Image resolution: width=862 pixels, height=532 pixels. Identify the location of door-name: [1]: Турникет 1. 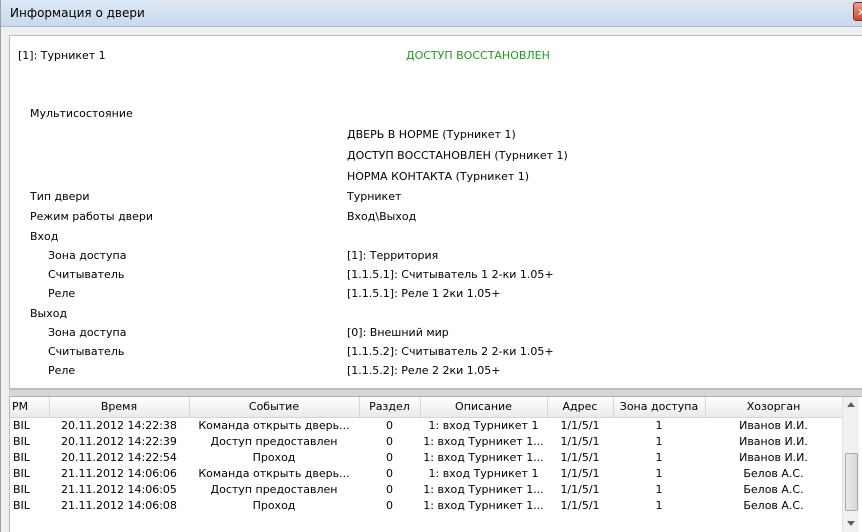
(62, 55).